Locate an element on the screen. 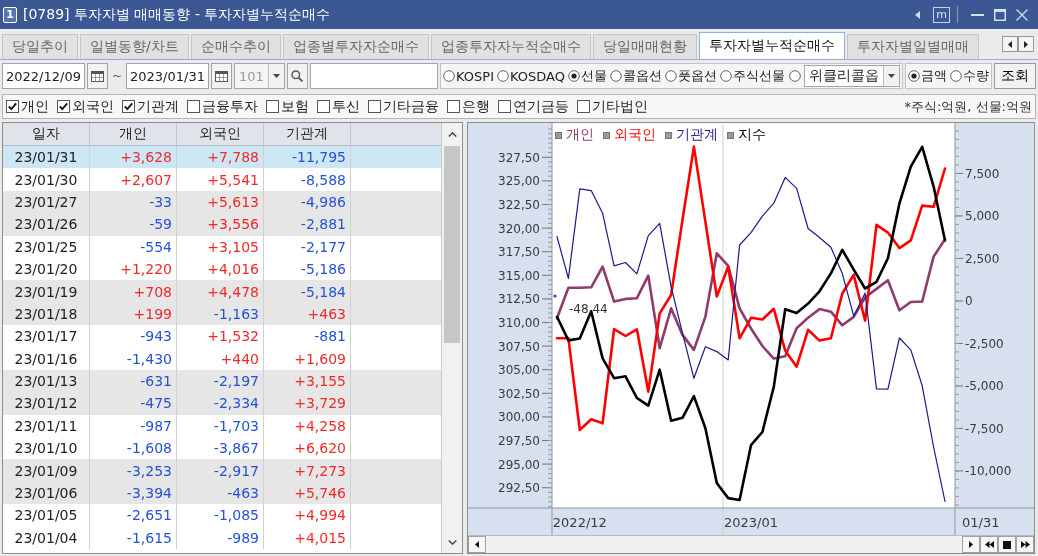  table-row: 23/01/18 +199 -1,163 +463 is located at coordinates (222, 314).